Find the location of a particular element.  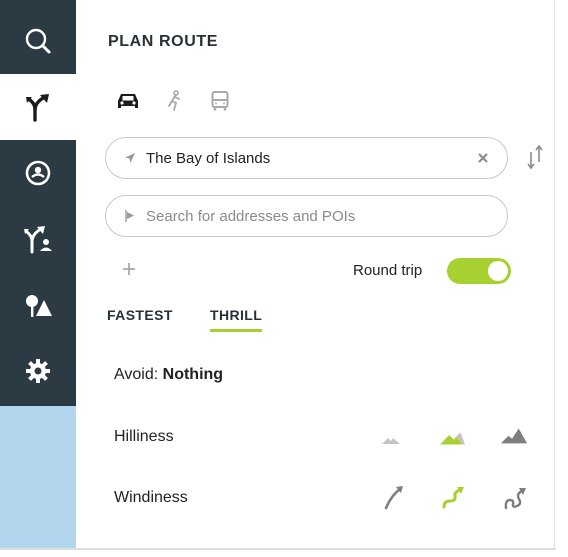

nav-shared-routes-button is located at coordinates (38, 239).